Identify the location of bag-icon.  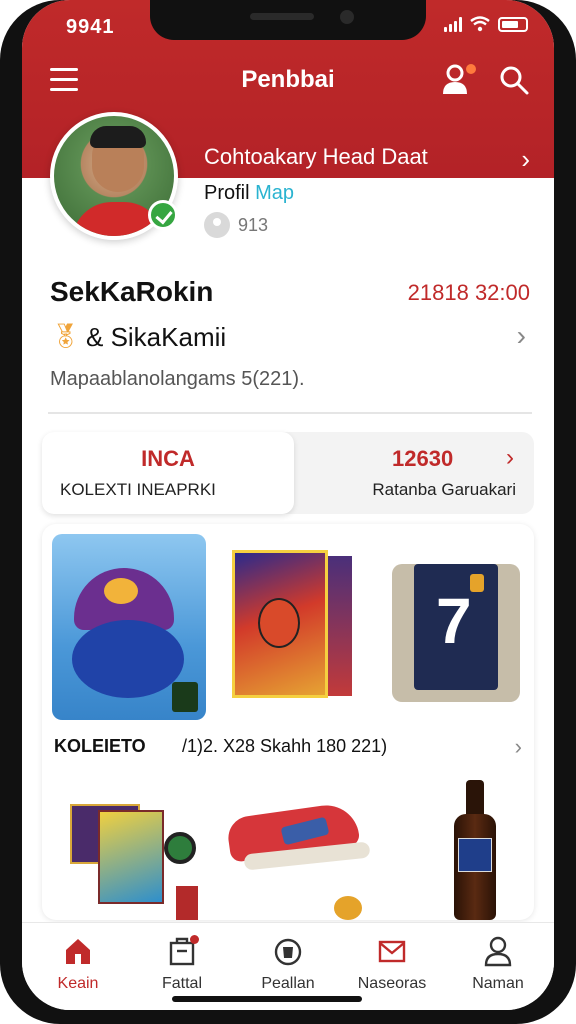
(288, 952).